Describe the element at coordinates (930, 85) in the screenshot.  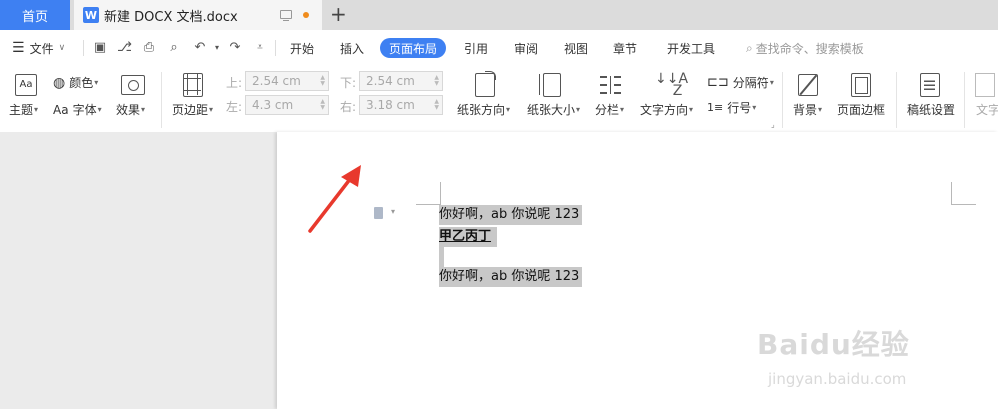
I see `grid-paper-icon` at that location.